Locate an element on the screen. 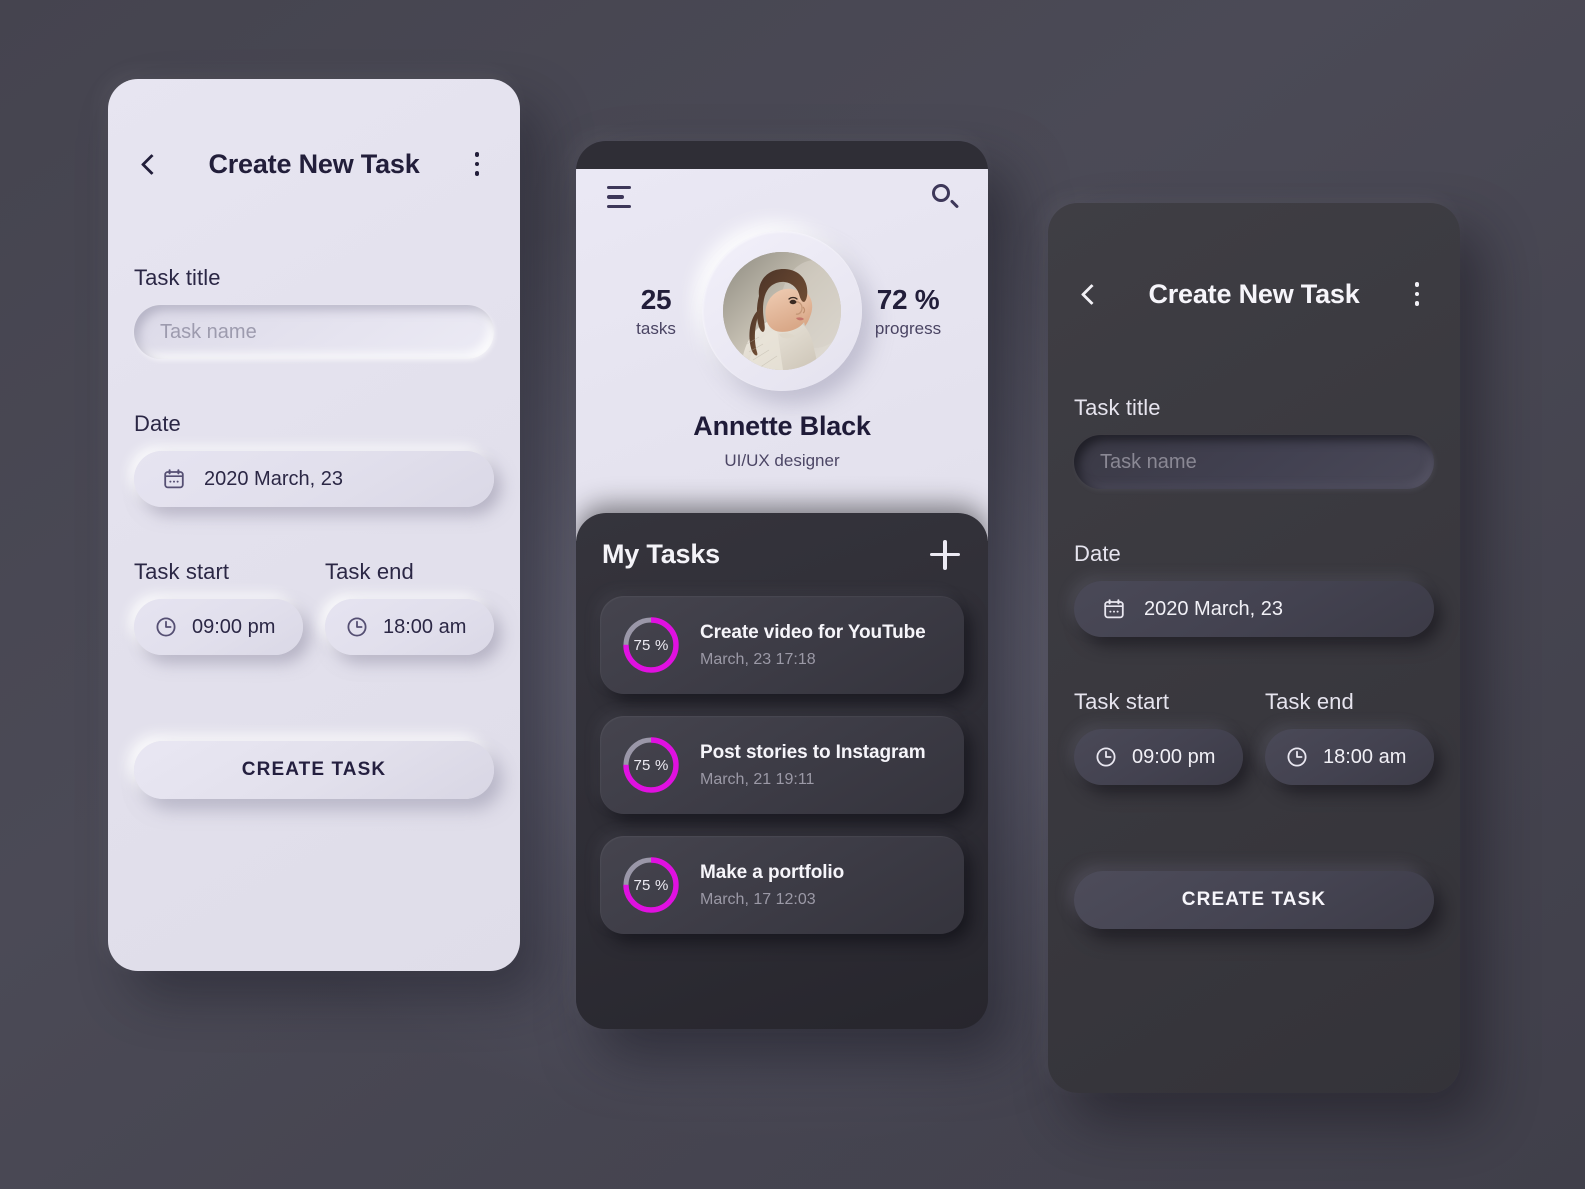 Image resolution: width=1585 pixels, height=1189 pixels. progress-stat: 72 % progress is located at coordinates (908, 311).